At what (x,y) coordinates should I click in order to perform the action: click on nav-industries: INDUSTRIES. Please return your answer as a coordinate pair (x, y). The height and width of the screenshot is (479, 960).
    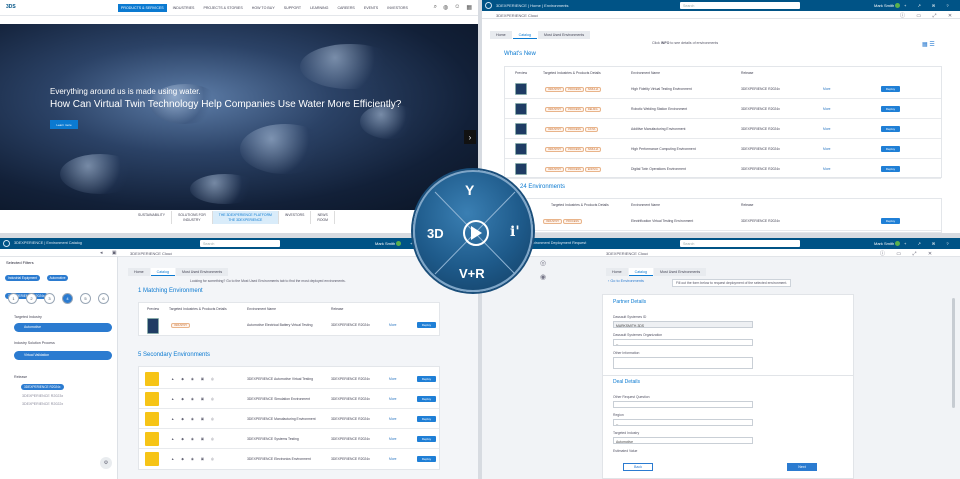
    Looking at the image, I should click on (184, 8).